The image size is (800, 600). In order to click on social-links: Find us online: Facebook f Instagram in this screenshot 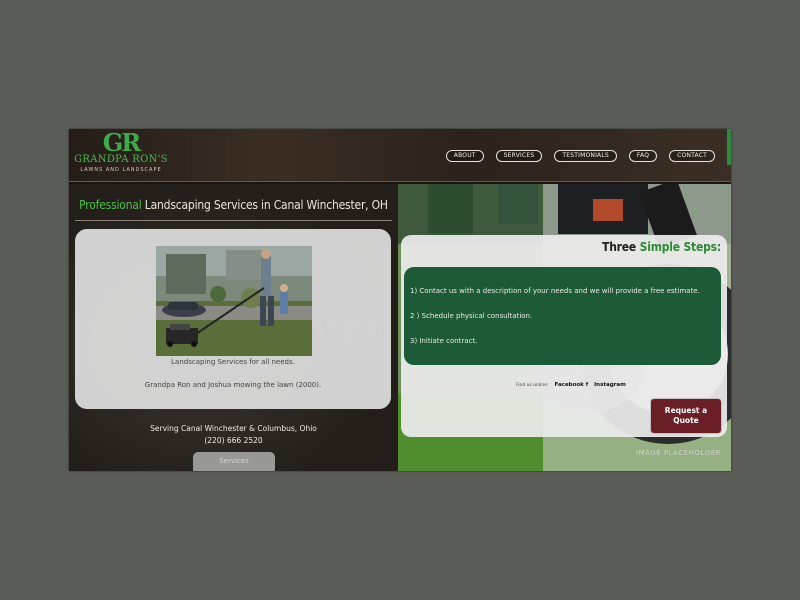, I will do `click(571, 385)`.